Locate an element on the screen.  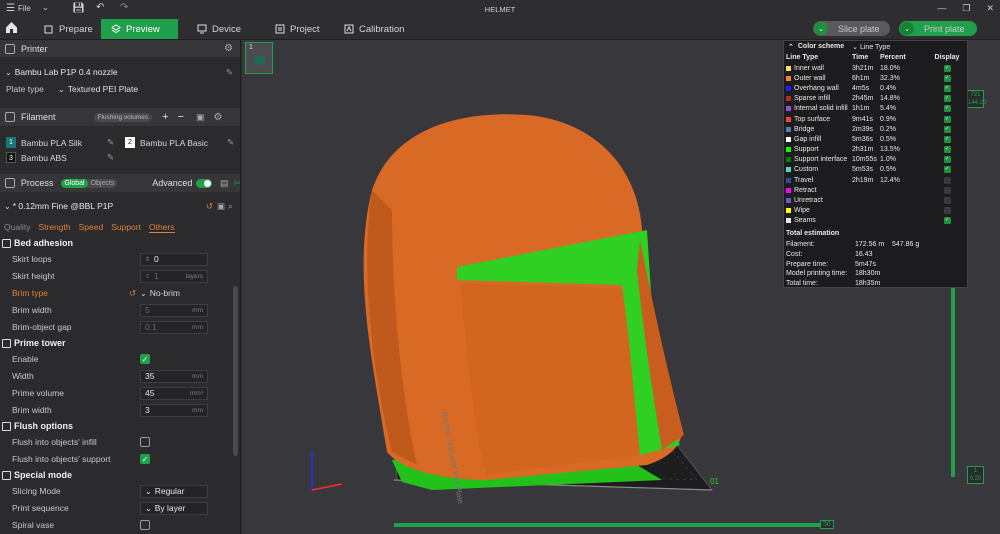
undo-icon: ↶ is located at coordinates (100, 7).